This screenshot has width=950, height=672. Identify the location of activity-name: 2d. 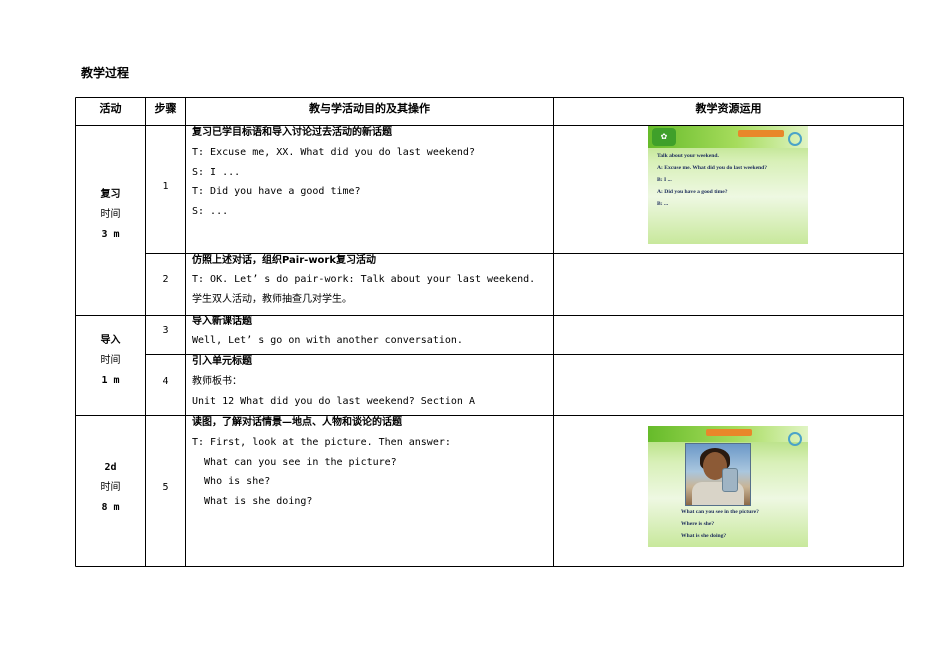
(110, 467).